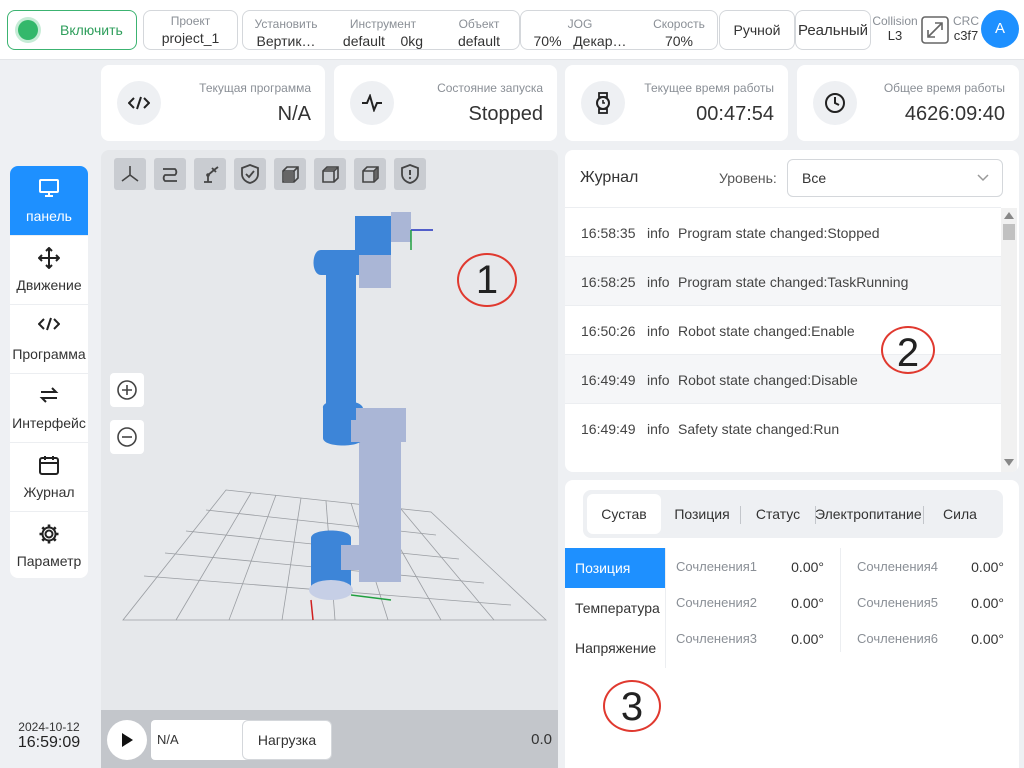 The image size is (1024, 768). Describe the element at coordinates (923, 515) in the screenshot. I see `tab-separator` at that location.